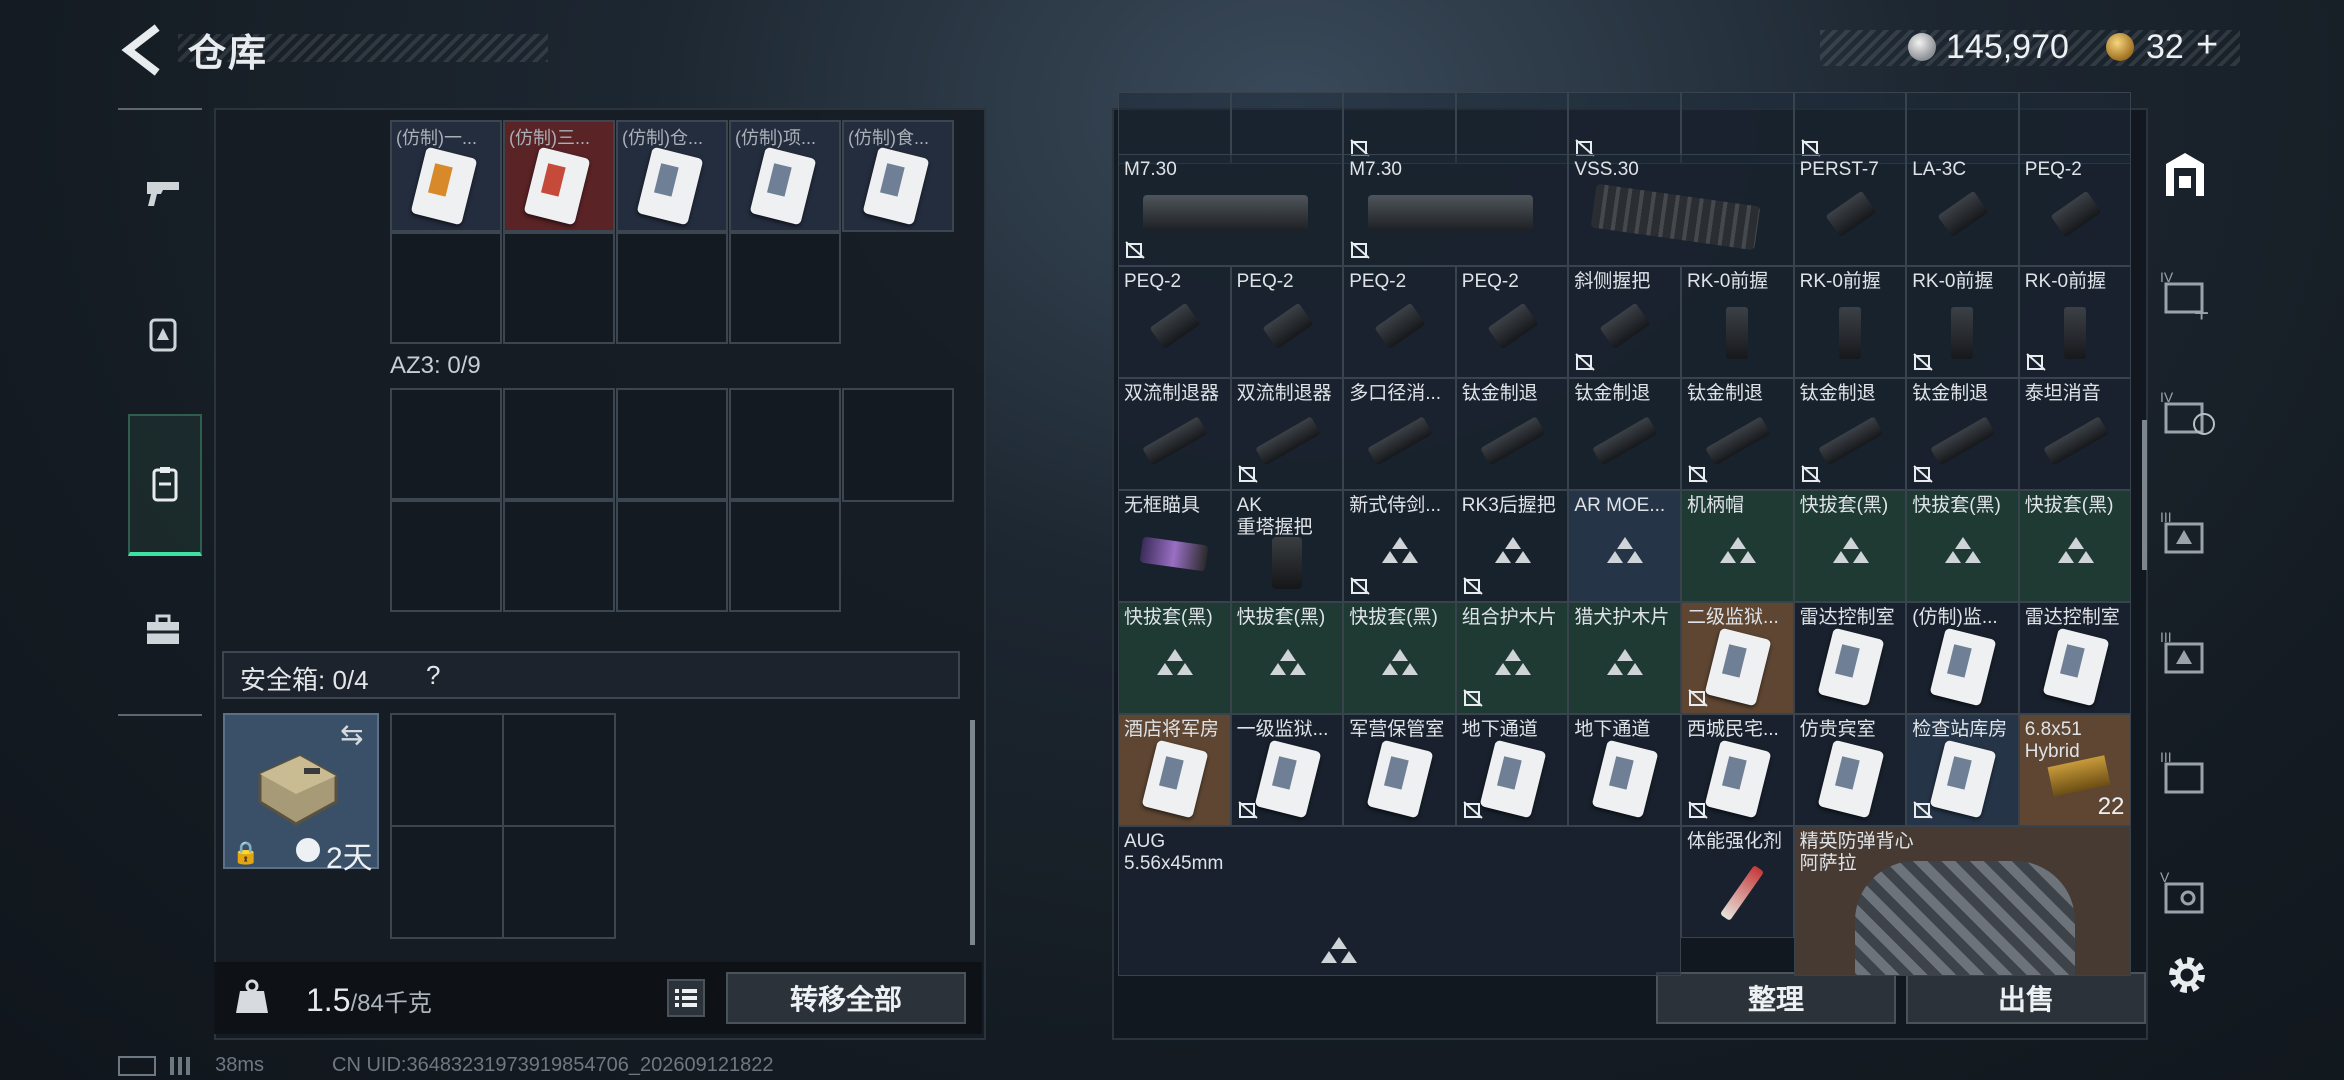 The width and height of the screenshot is (2344, 1080). I want to click on stash-tab-3: III, so click(2188, 534).